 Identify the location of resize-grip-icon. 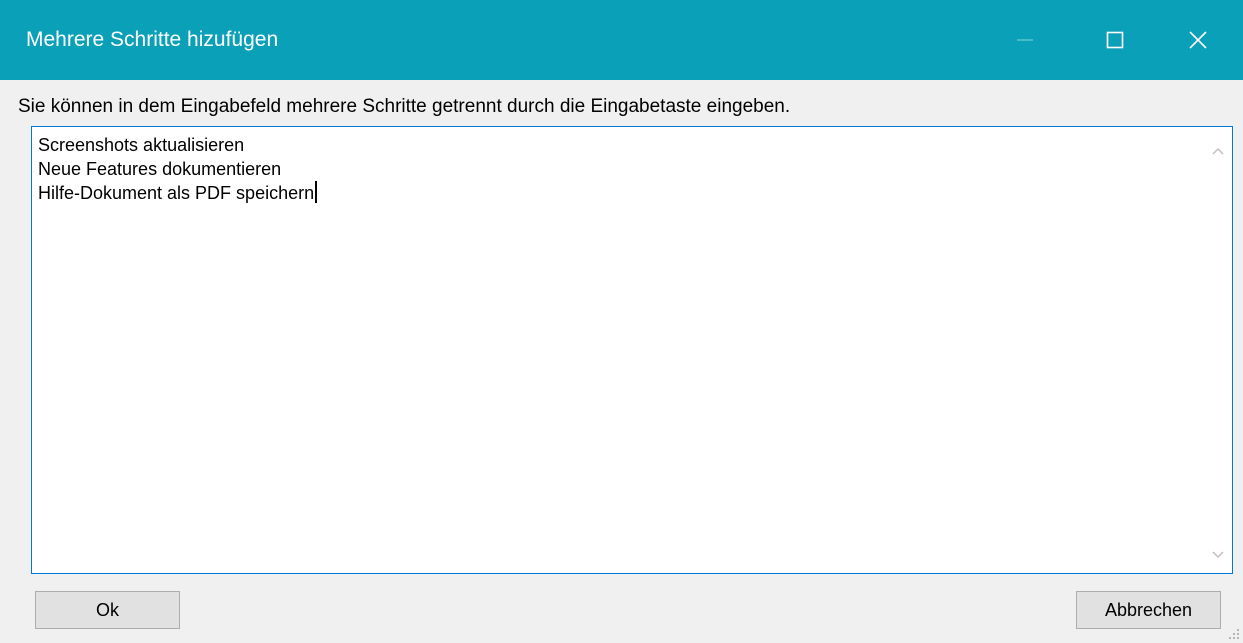
(1233, 633).